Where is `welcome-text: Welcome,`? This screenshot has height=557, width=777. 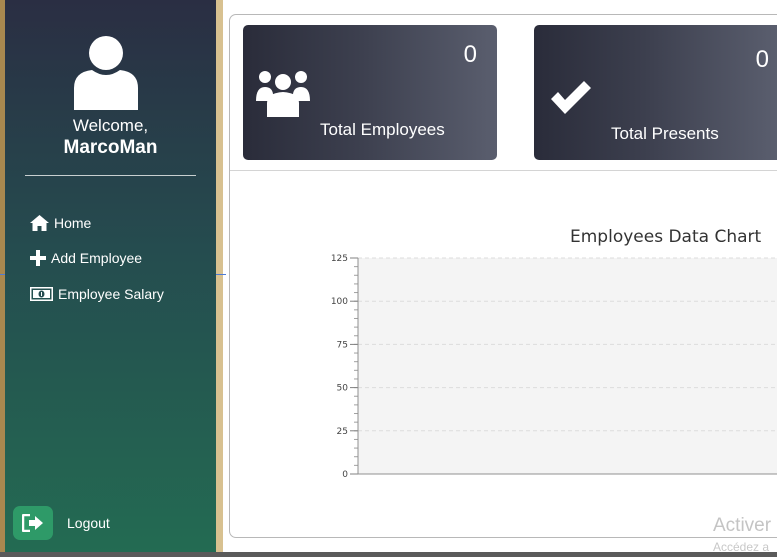 welcome-text: Welcome, is located at coordinates (110, 125).